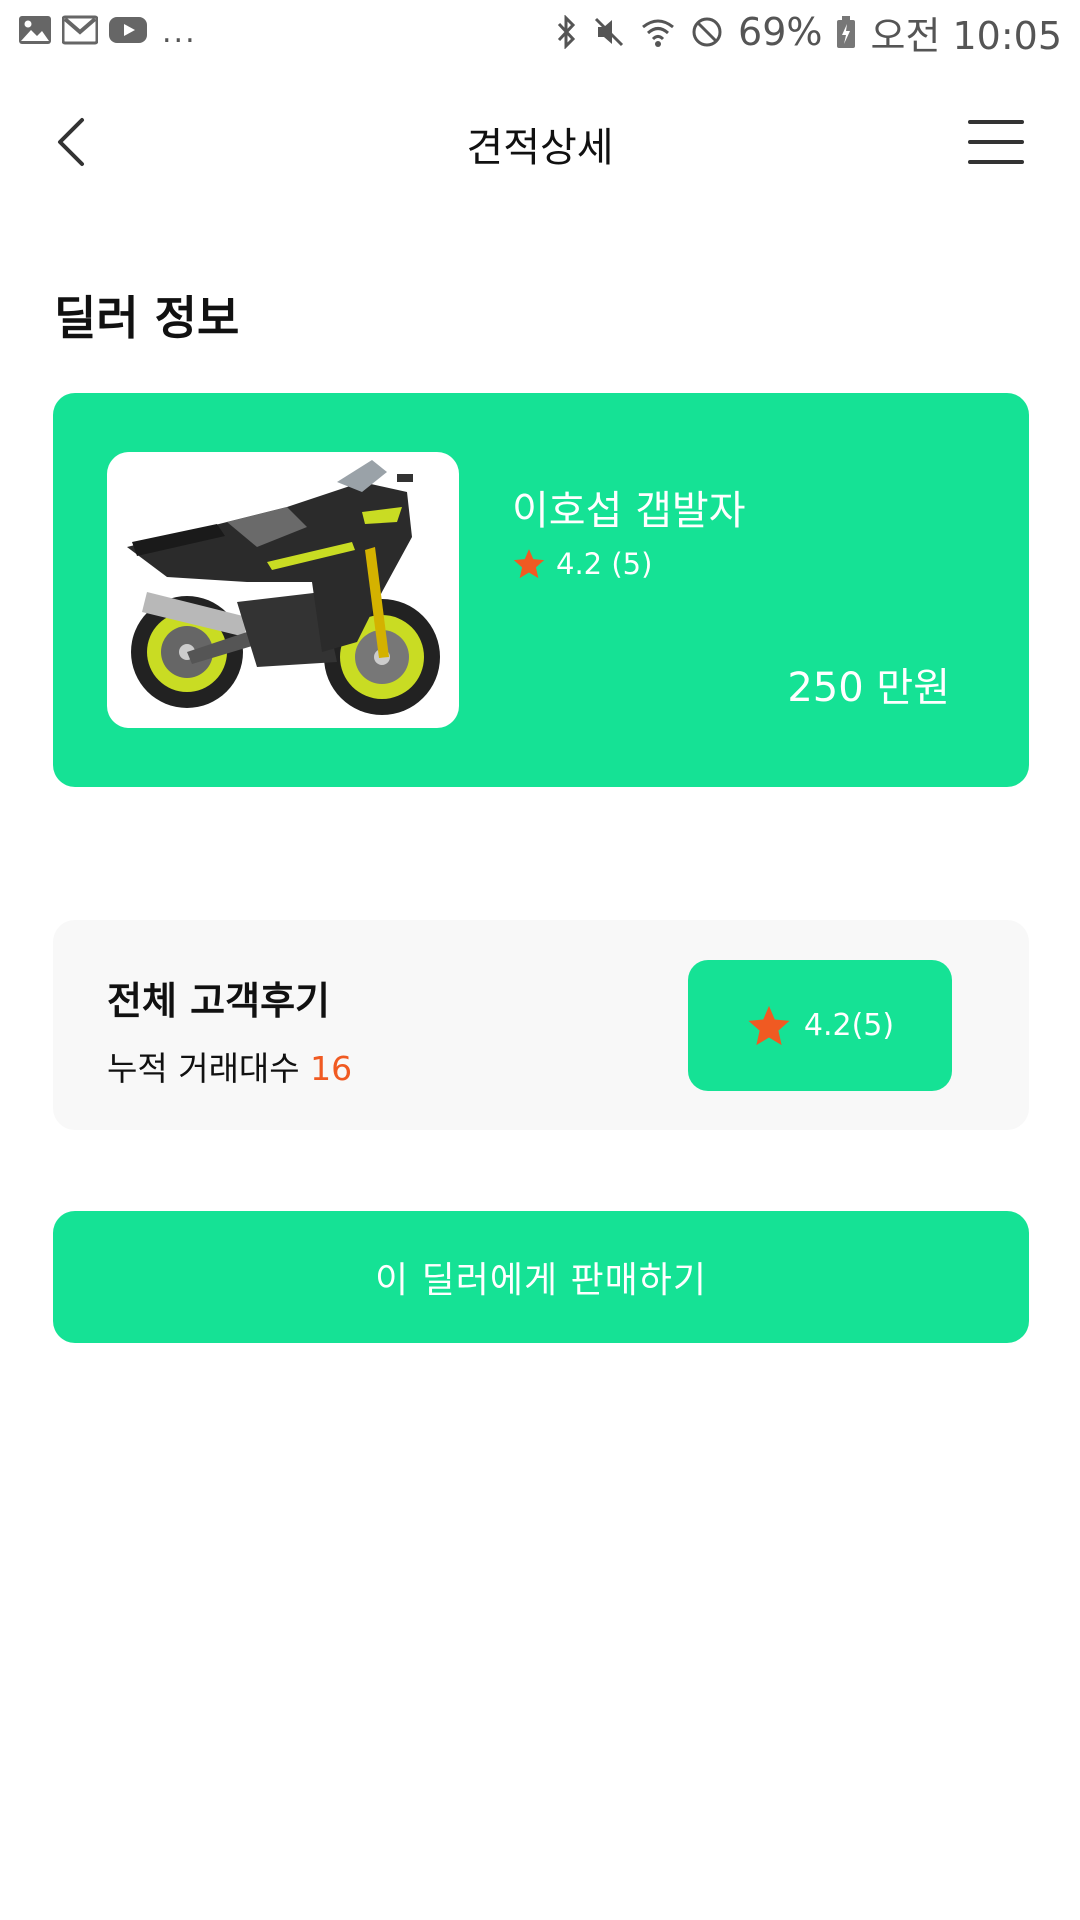  I want to click on gmail-icon, so click(80, 32).